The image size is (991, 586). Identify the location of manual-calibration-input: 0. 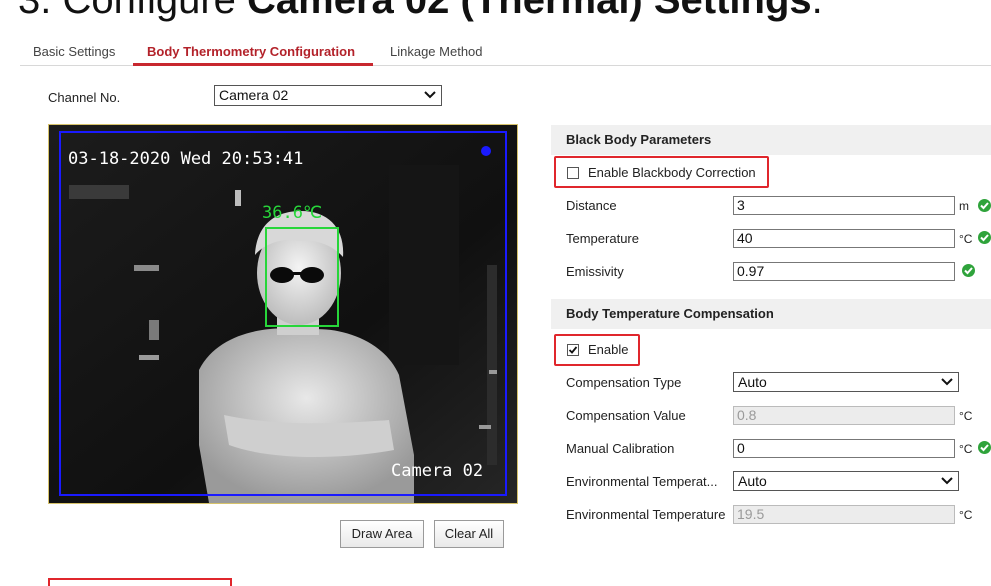
(844, 448).